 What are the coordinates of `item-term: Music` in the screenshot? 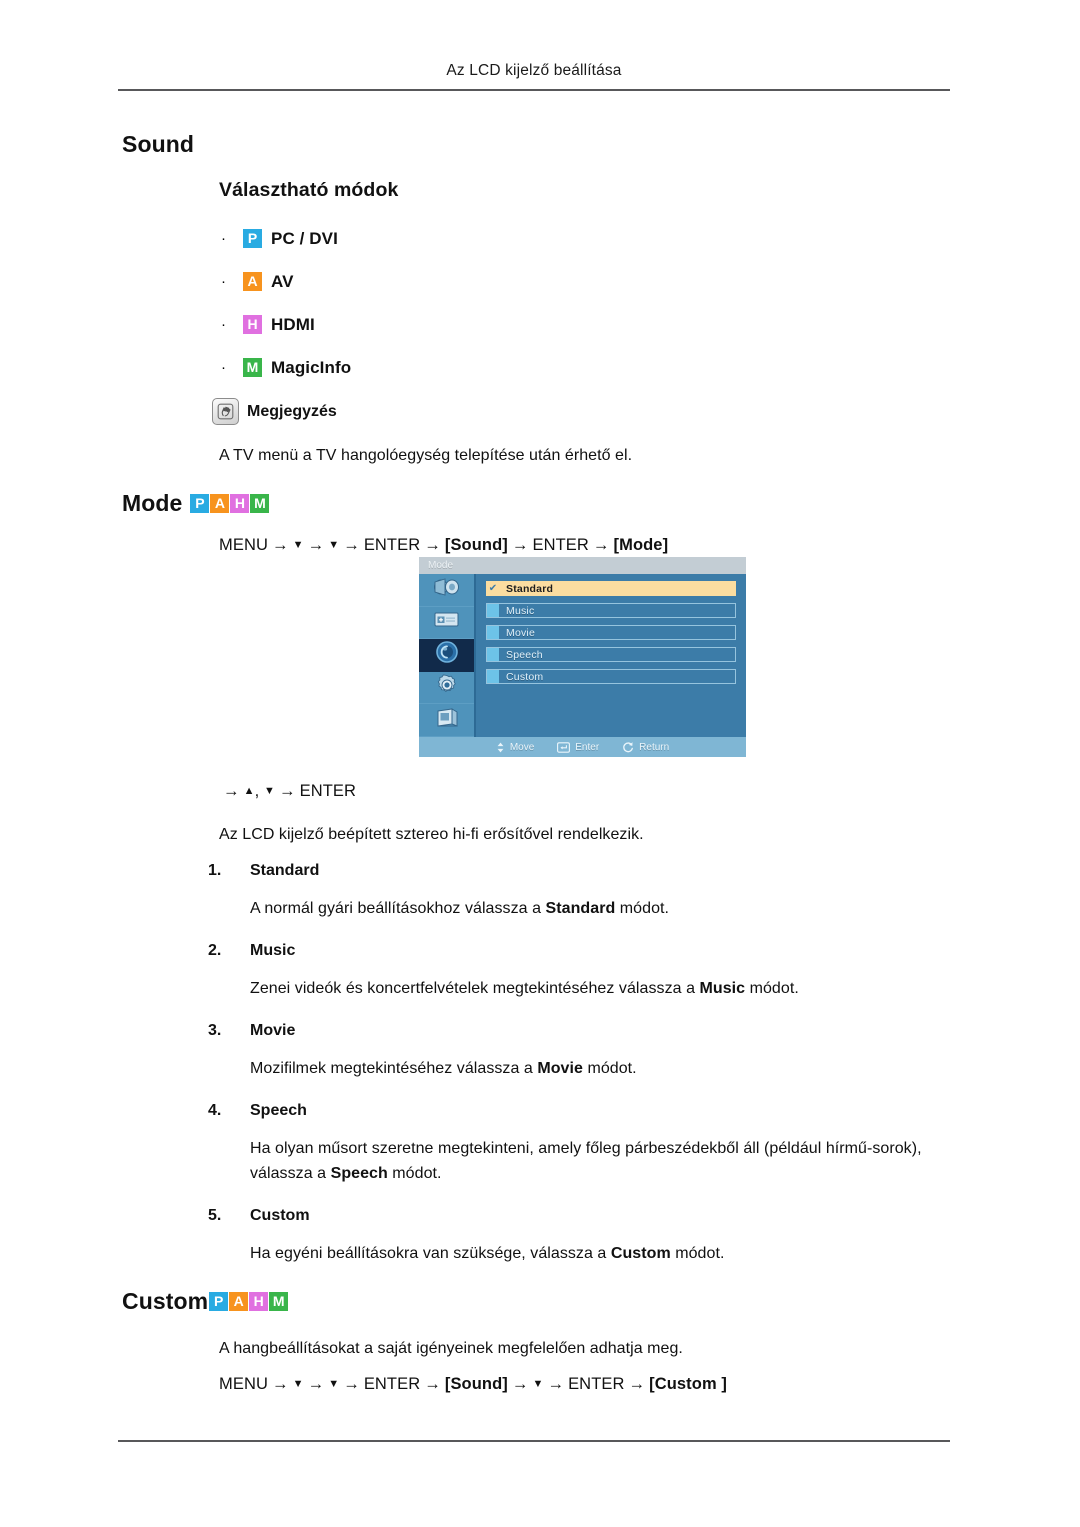 It's located at (273, 950).